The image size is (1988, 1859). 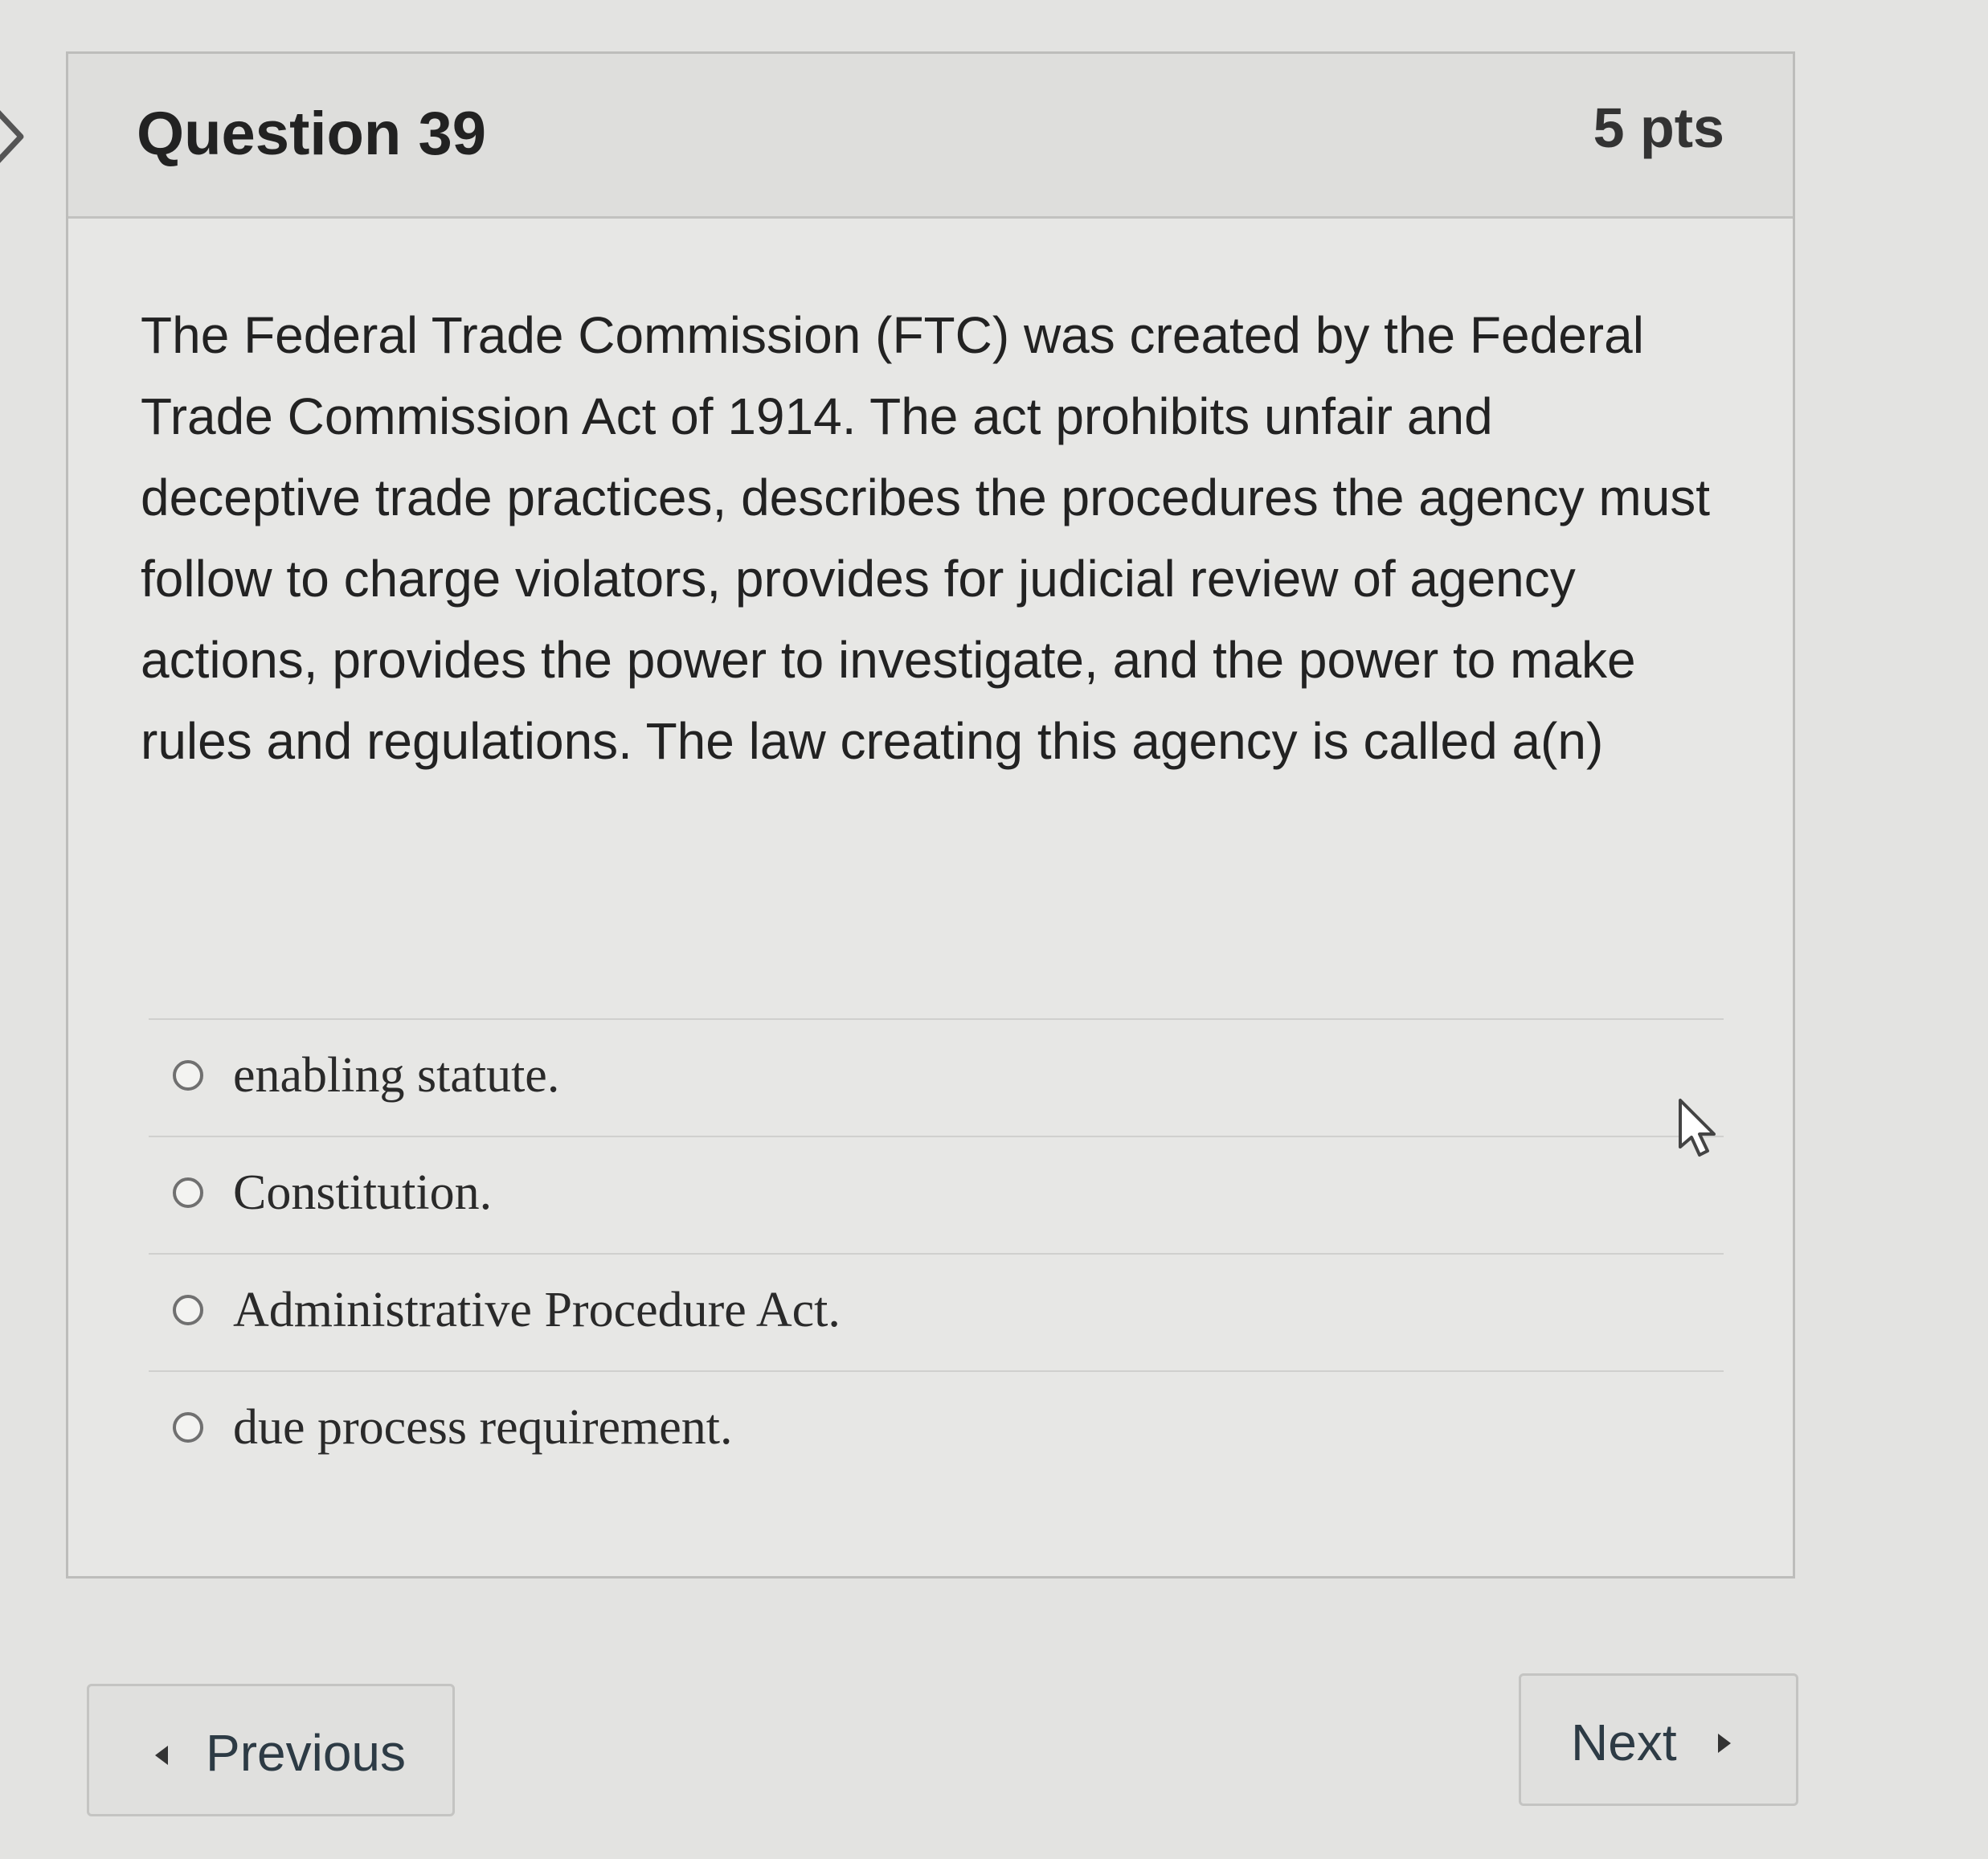 I want to click on caret-left-icon, so click(x=161, y=1755).